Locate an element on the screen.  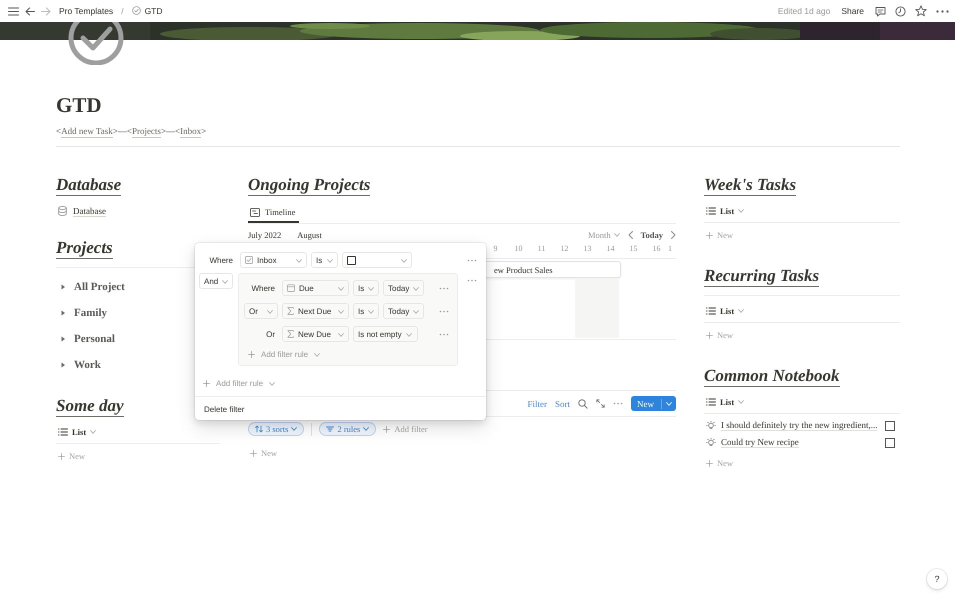
value-dropdown is located at coordinates (377, 260).